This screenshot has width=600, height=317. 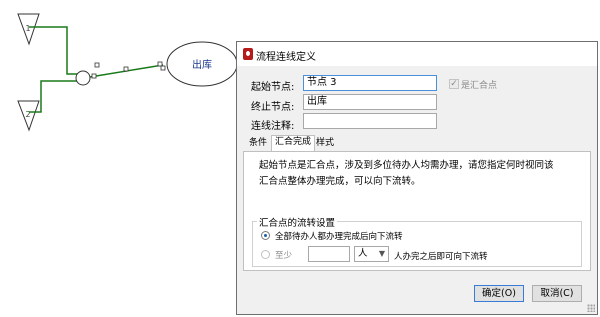 What do you see at coordinates (293, 143) in the screenshot?
I see `tab-merge-complete: 汇合完成` at bounding box center [293, 143].